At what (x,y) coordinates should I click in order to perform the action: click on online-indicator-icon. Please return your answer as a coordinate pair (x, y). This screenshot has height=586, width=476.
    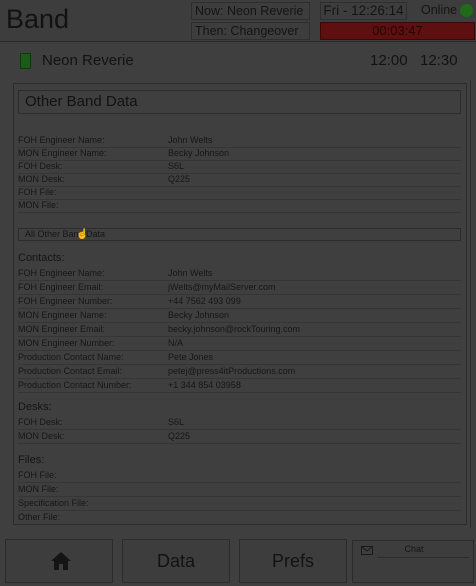
    Looking at the image, I should click on (466, 10).